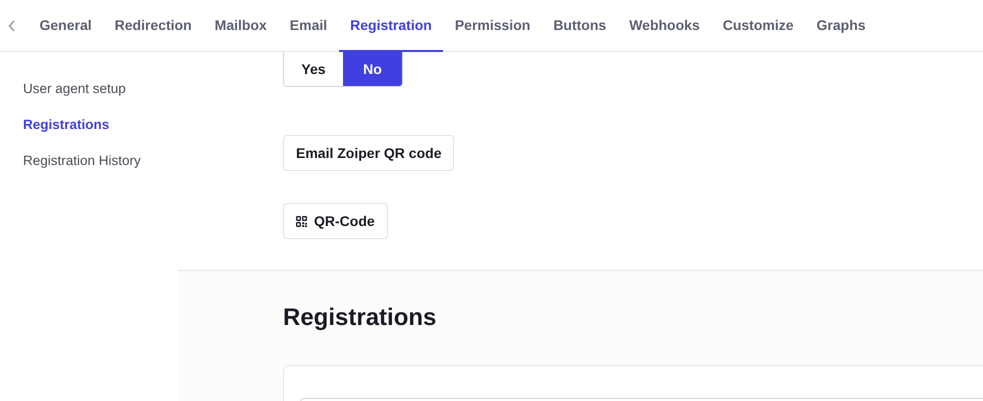 This screenshot has width=983, height=401. Describe the element at coordinates (368, 153) in the screenshot. I see `email-qr-button: Email Zoiper QR code` at that location.